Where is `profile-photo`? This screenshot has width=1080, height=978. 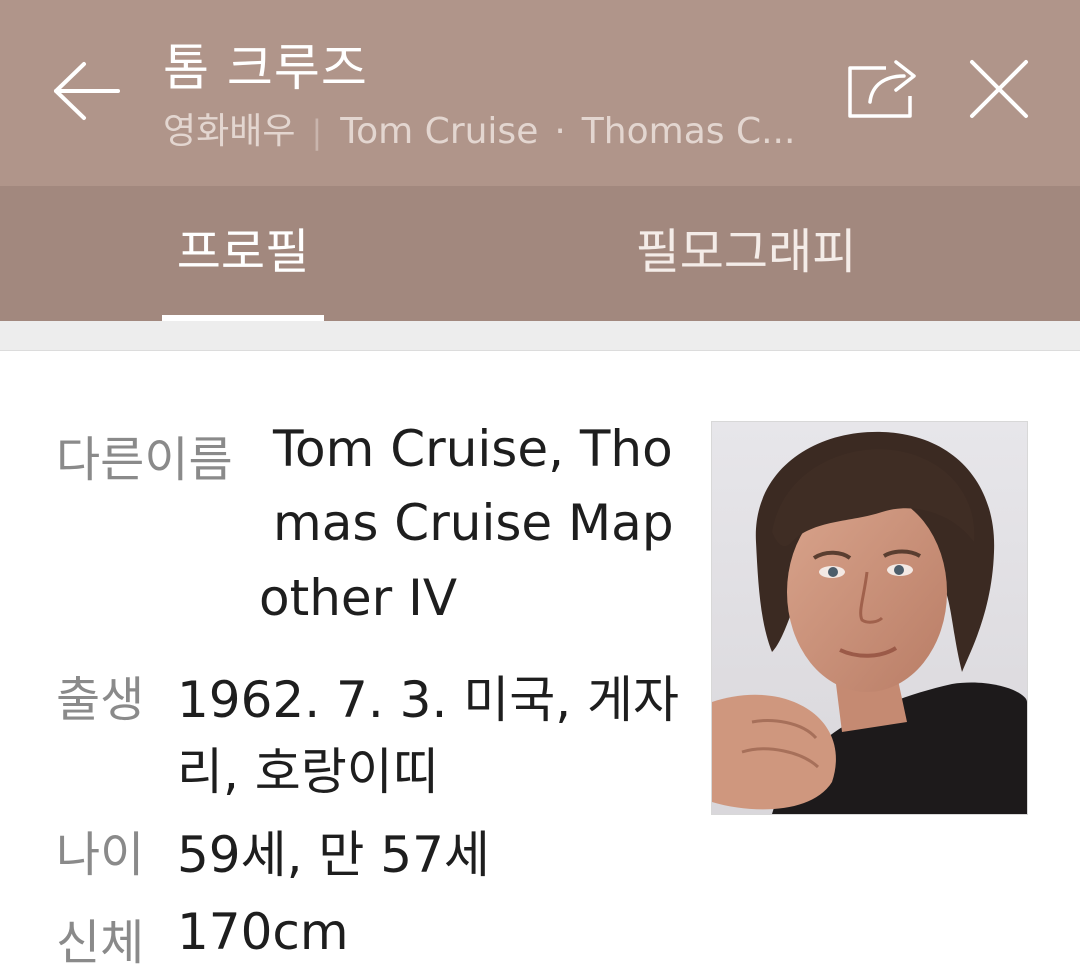 profile-photo is located at coordinates (869, 618).